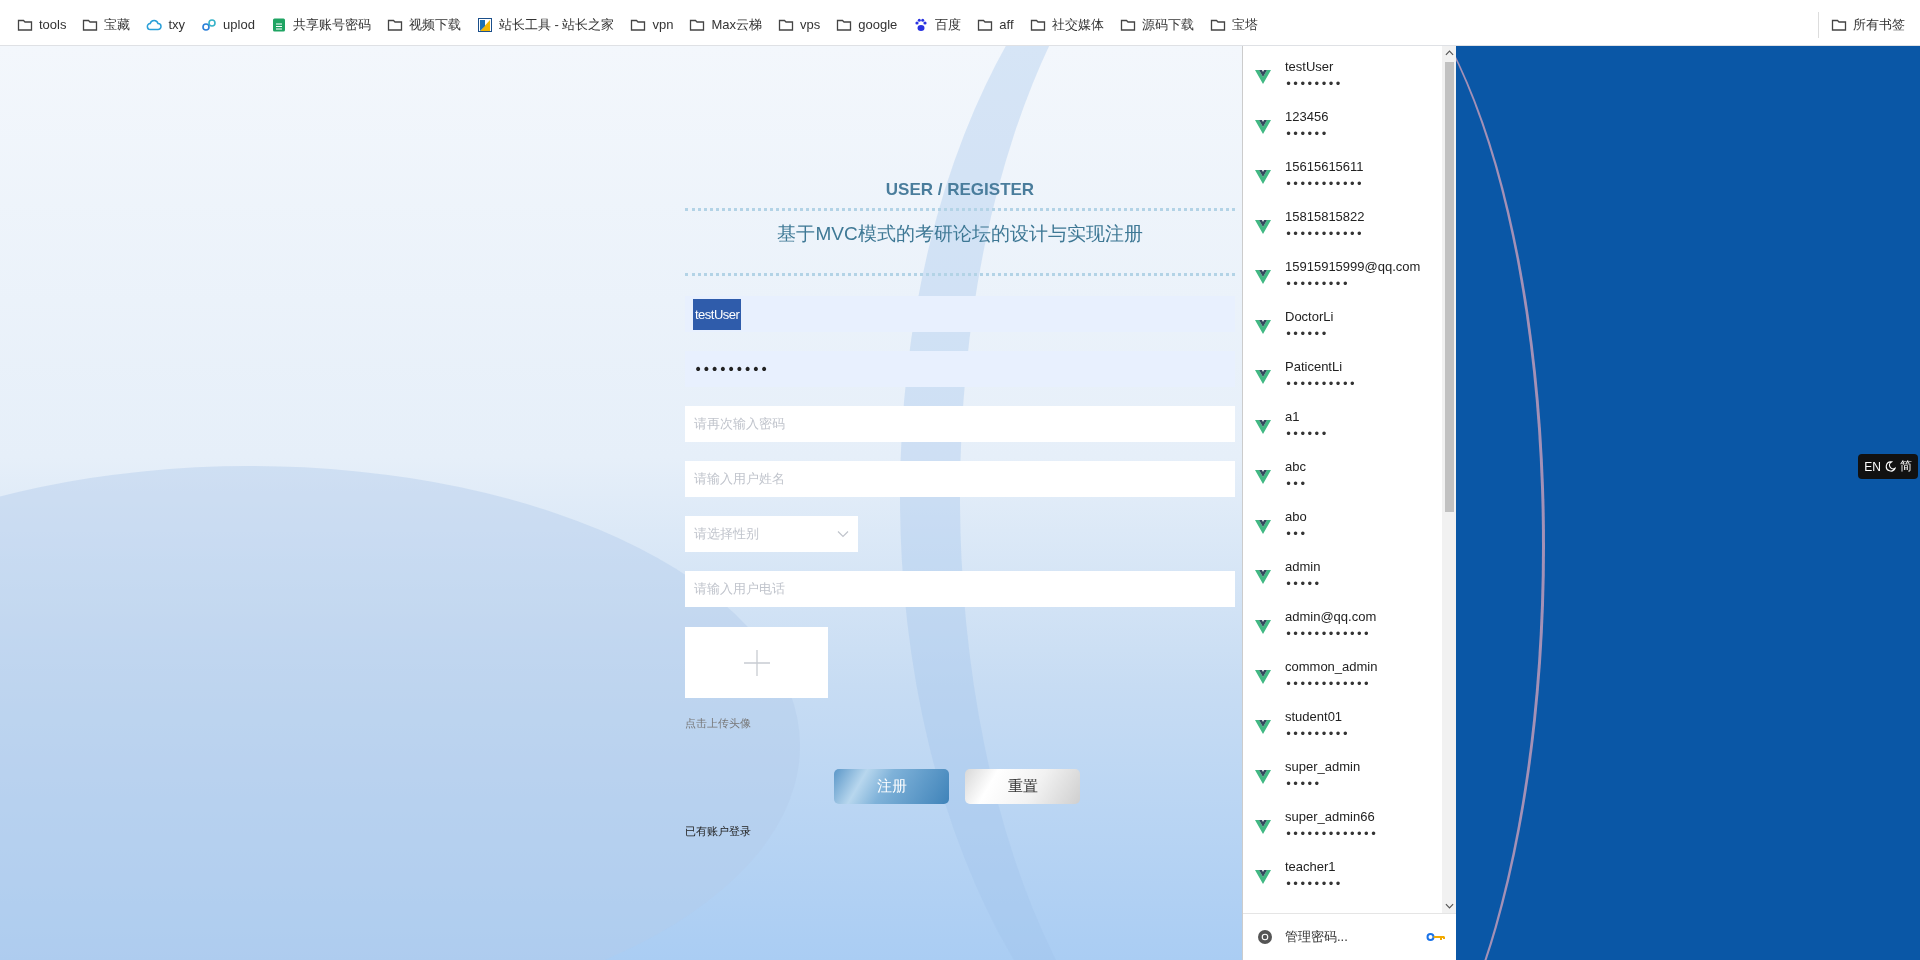 This screenshot has height=960, width=1920. Describe the element at coordinates (1342, 524) in the screenshot. I see `account-item: abo •••` at that location.